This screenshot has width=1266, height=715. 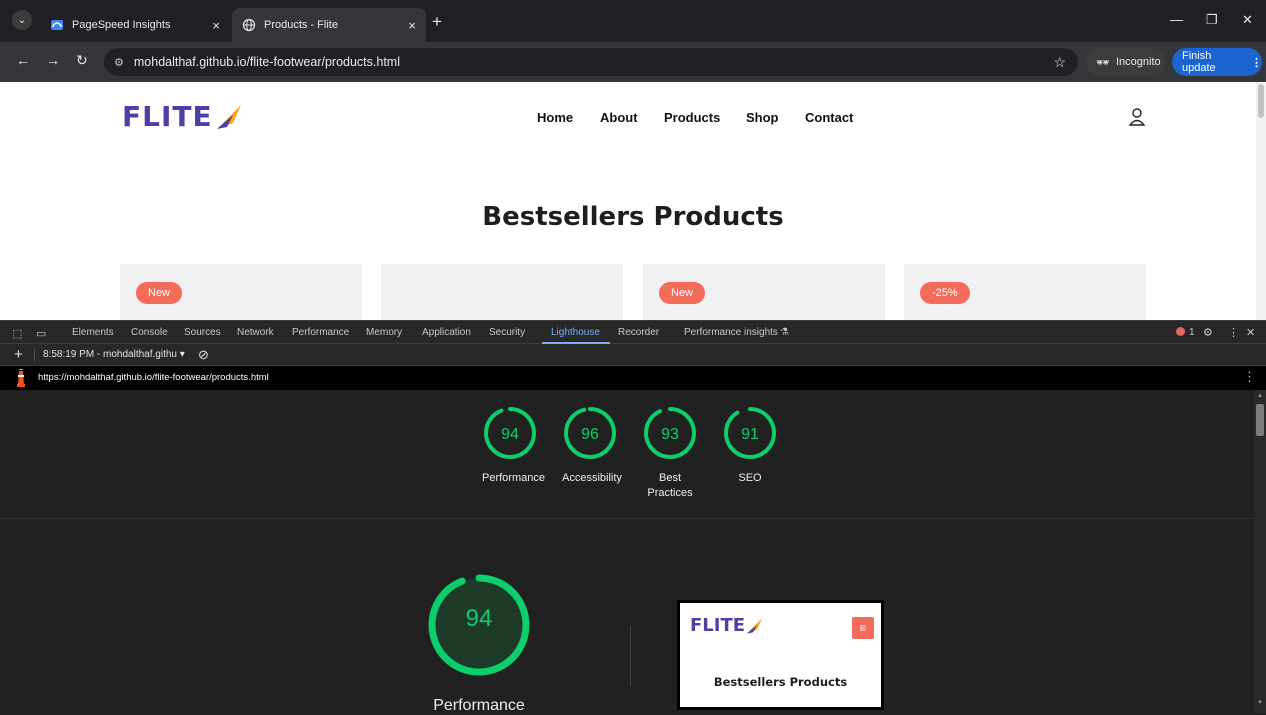 What do you see at coordinates (633, 217) in the screenshot?
I see `page-title: Bestsellers Products` at bounding box center [633, 217].